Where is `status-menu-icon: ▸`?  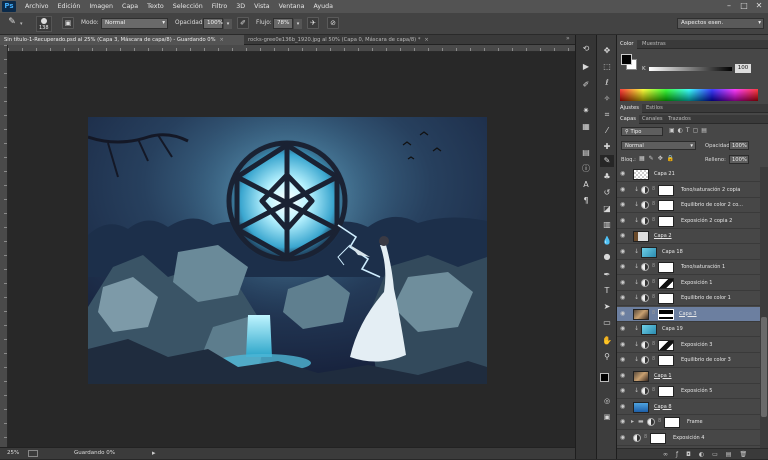
status-menu-icon: ▸ is located at coordinates (154, 453).